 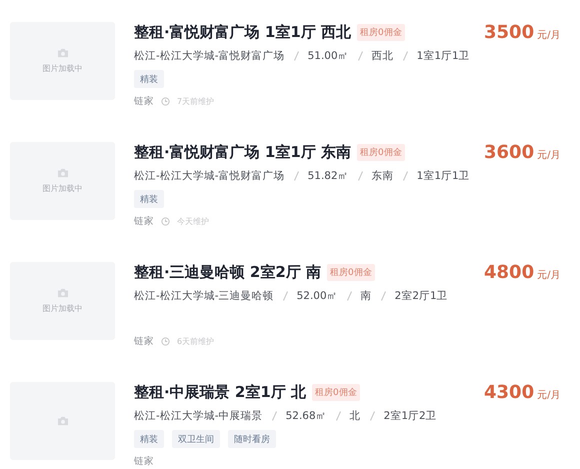 What do you see at coordinates (193, 221) in the screenshot?
I see `updated-time: 今天维护` at bounding box center [193, 221].